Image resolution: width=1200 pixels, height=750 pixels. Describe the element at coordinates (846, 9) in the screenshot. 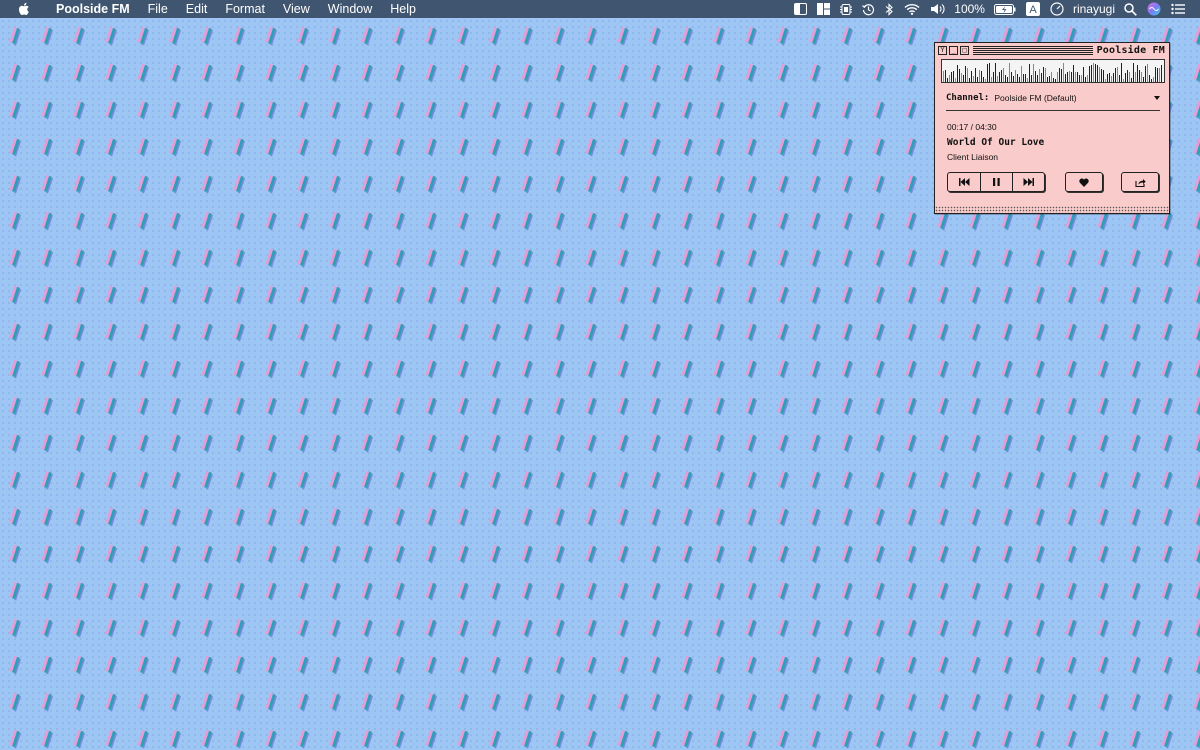

I see `memory-icon` at that location.